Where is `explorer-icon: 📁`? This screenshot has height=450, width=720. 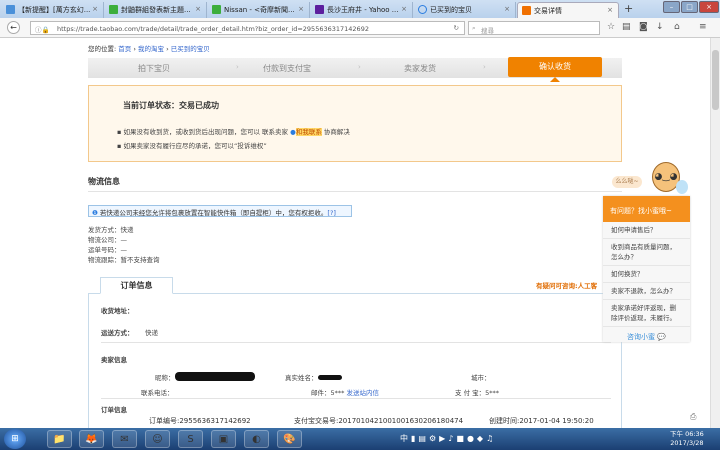 explorer-icon: 📁 is located at coordinates (59, 439).